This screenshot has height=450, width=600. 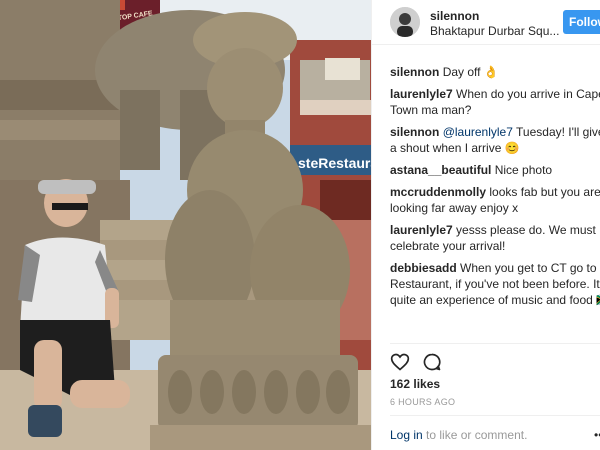 I want to click on comment-username: astana__beautiful, so click(x=440, y=170).